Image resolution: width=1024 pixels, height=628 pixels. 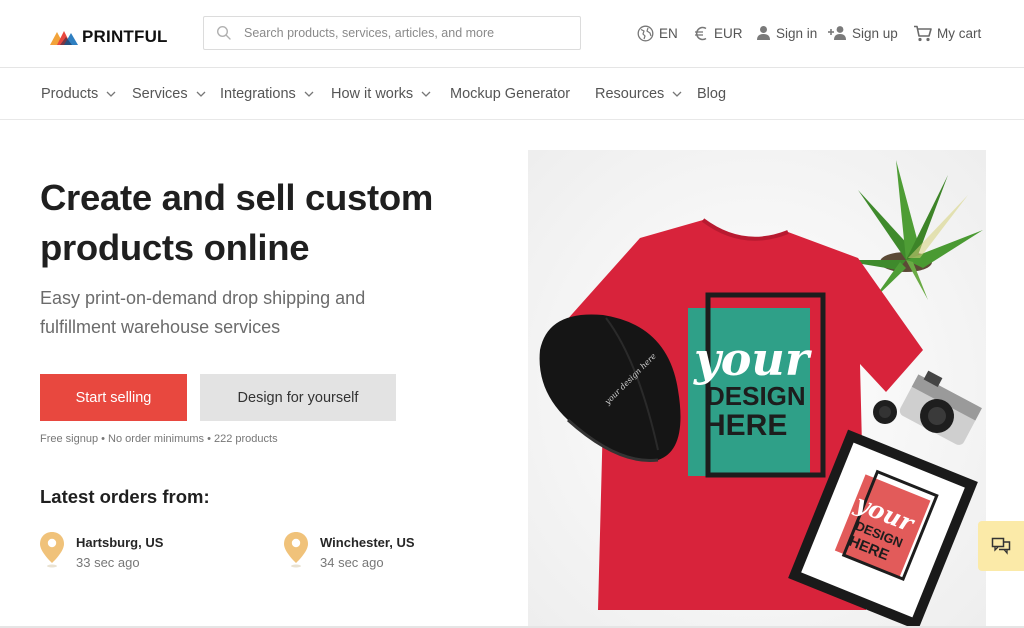 What do you see at coordinates (108, 562) in the screenshot?
I see `order-time: 33 sec ago` at bounding box center [108, 562].